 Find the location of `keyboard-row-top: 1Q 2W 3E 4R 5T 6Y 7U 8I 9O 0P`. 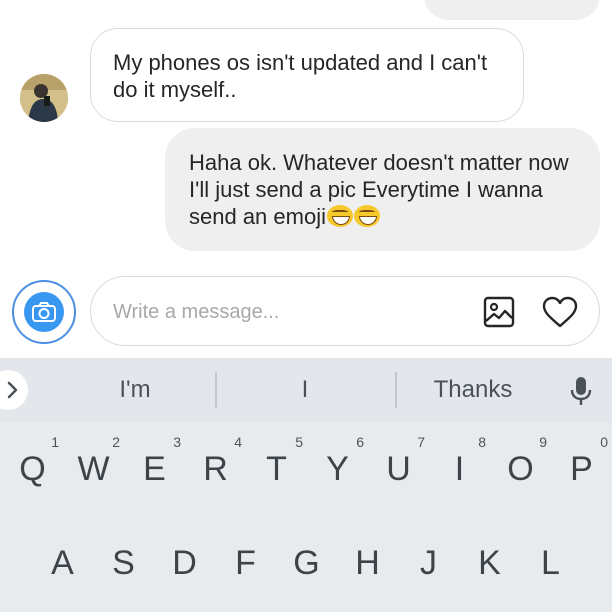

keyboard-row-top: 1Q 2W 3E 4R 5T 6Y 7U 8I 9O 0P is located at coordinates (306, 460).